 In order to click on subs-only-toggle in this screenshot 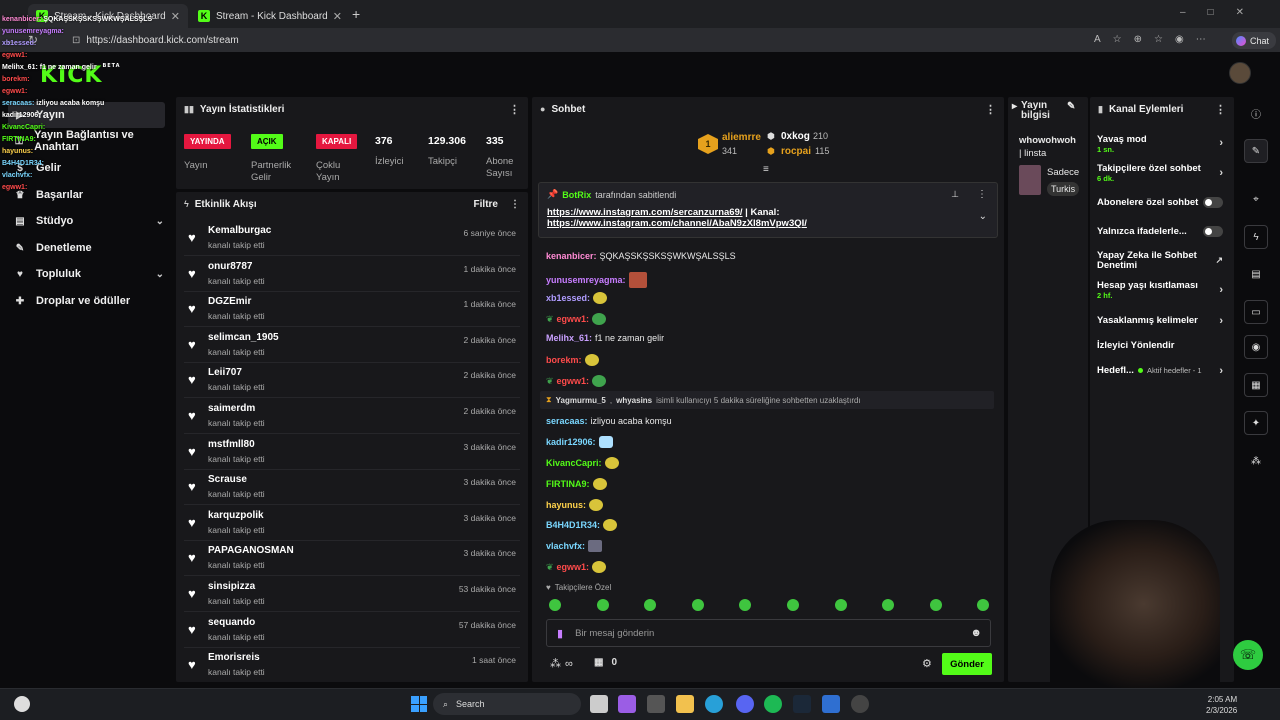, I will do `click(1213, 202)`.